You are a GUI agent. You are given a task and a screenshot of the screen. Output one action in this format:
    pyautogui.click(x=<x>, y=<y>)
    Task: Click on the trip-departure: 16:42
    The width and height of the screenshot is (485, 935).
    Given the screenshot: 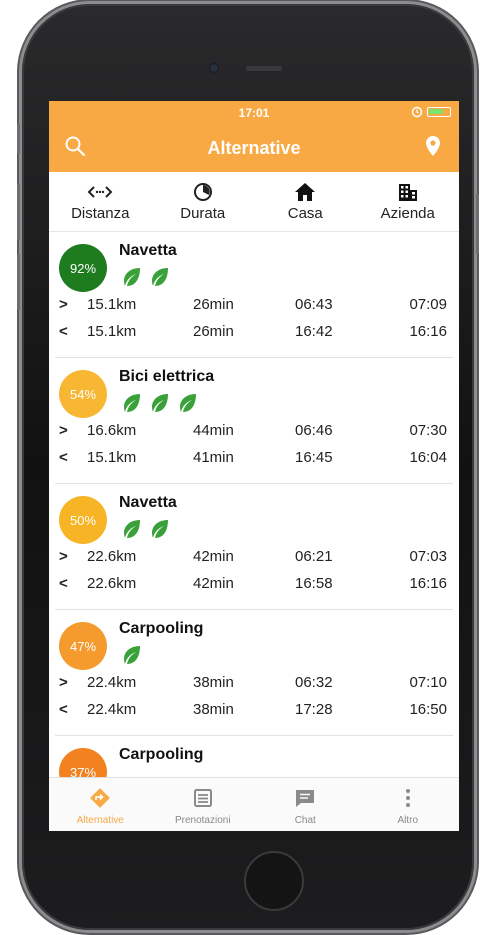 What is the action you would take?
    pyautogui.click(x=314, y=331)
    